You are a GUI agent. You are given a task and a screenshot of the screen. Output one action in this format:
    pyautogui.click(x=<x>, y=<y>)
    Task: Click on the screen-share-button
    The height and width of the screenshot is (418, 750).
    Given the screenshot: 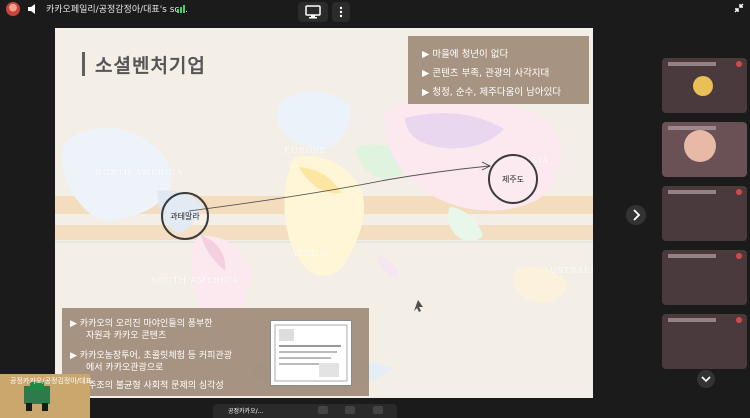 What is the action you would take?
    pyautogui.click(x=313, y=12)
    